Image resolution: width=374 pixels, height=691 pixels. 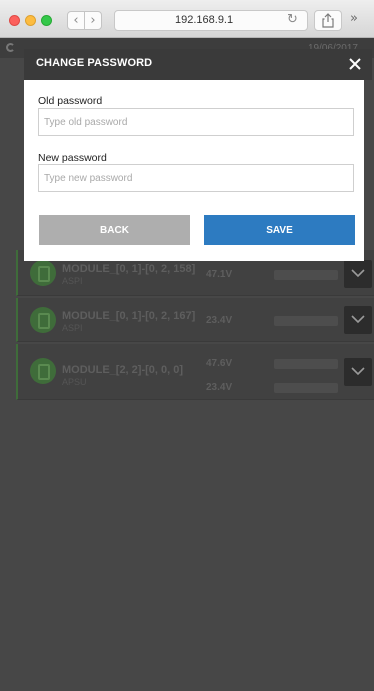 What do you see at coordinates (129, 316) in the screenshot?
I see `module-name: MODULE_[0, 1]-[0, 2, 167]` at bounding box center [129, 316].